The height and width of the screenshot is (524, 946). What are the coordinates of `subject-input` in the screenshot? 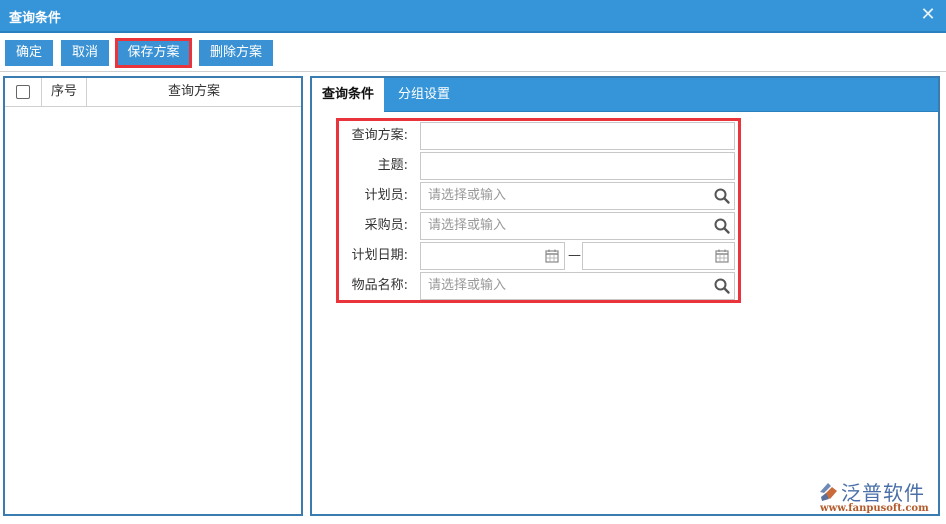 It's located at (577, 166).